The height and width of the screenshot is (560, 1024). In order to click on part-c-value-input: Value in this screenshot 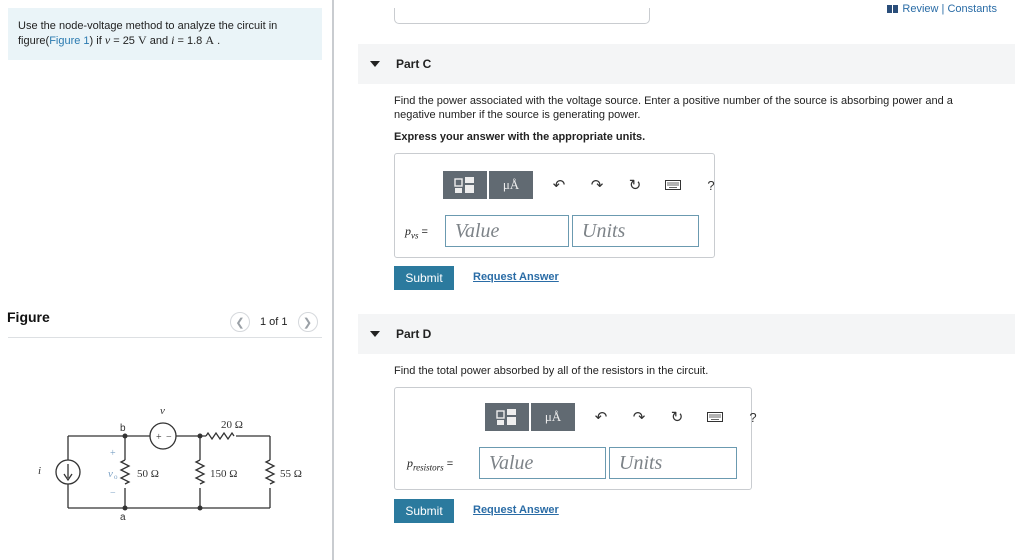, I will do `click(507, 231)`.